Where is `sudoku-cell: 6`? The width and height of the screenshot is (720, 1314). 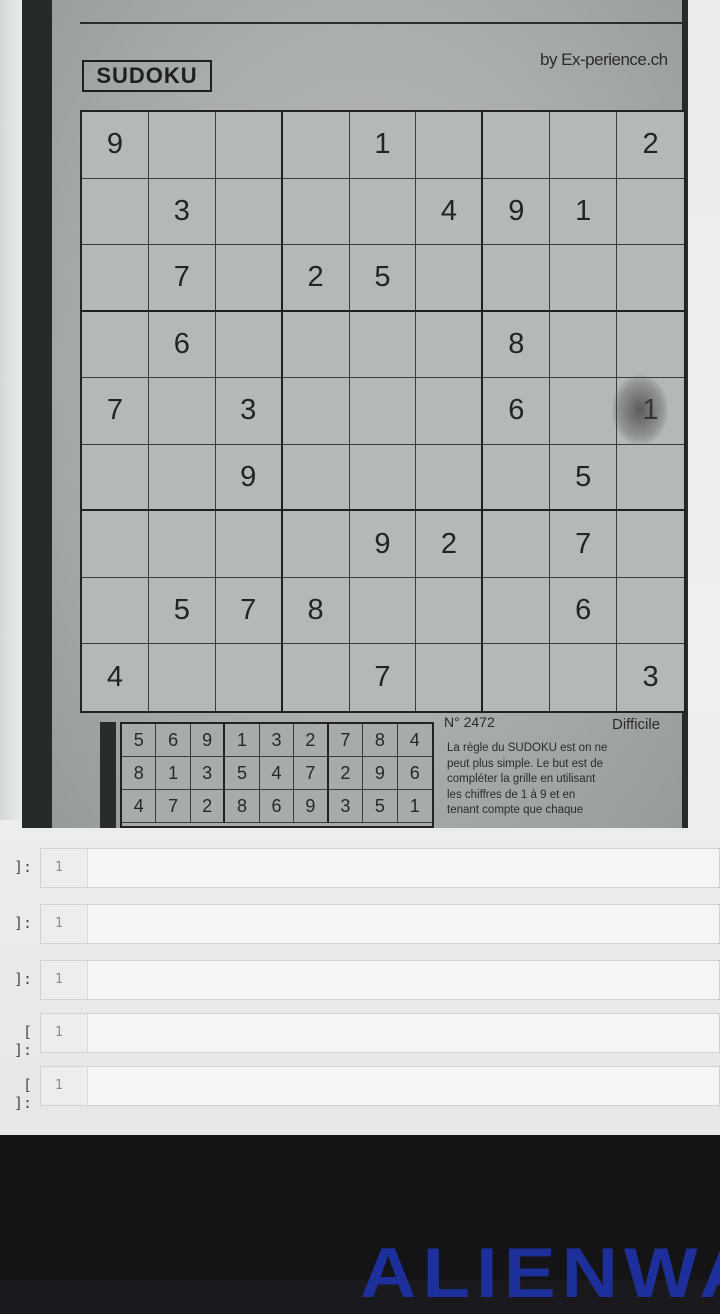 sudoku-cell: 6 is located at coordinates (517, 411).